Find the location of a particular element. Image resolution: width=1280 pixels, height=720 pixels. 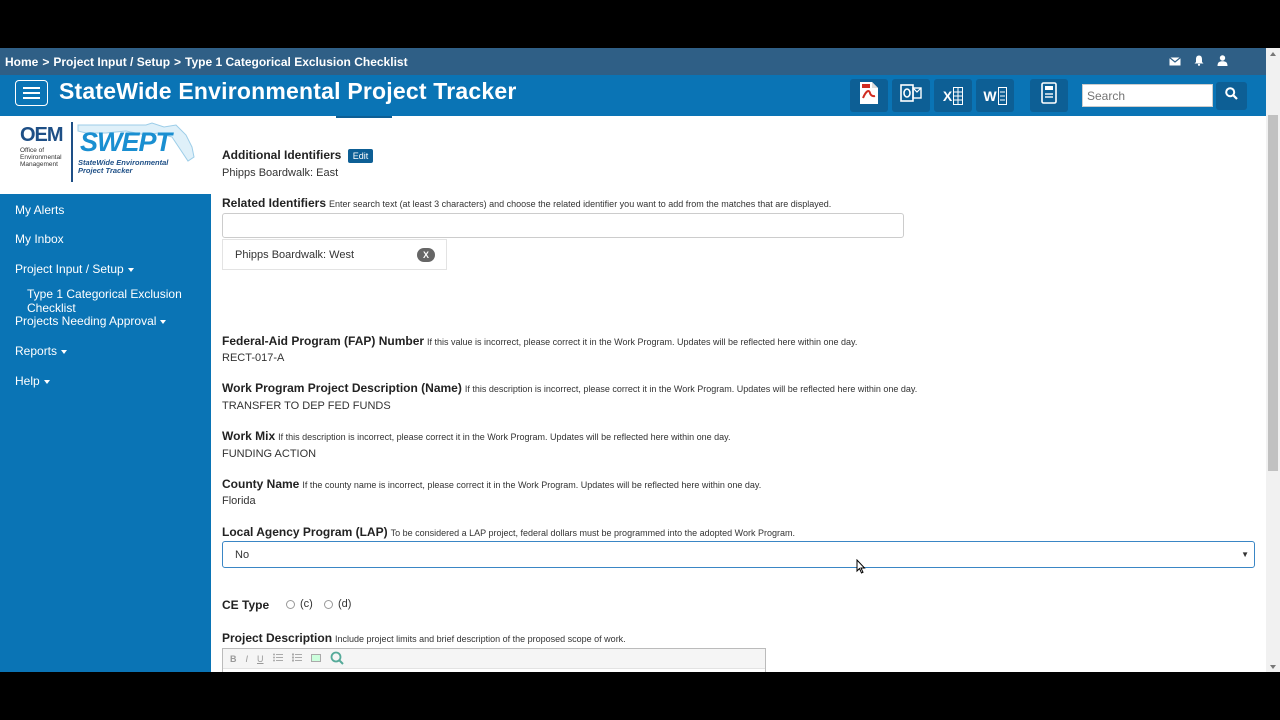

excel-export-button: X is located at coordinates (953, 95).